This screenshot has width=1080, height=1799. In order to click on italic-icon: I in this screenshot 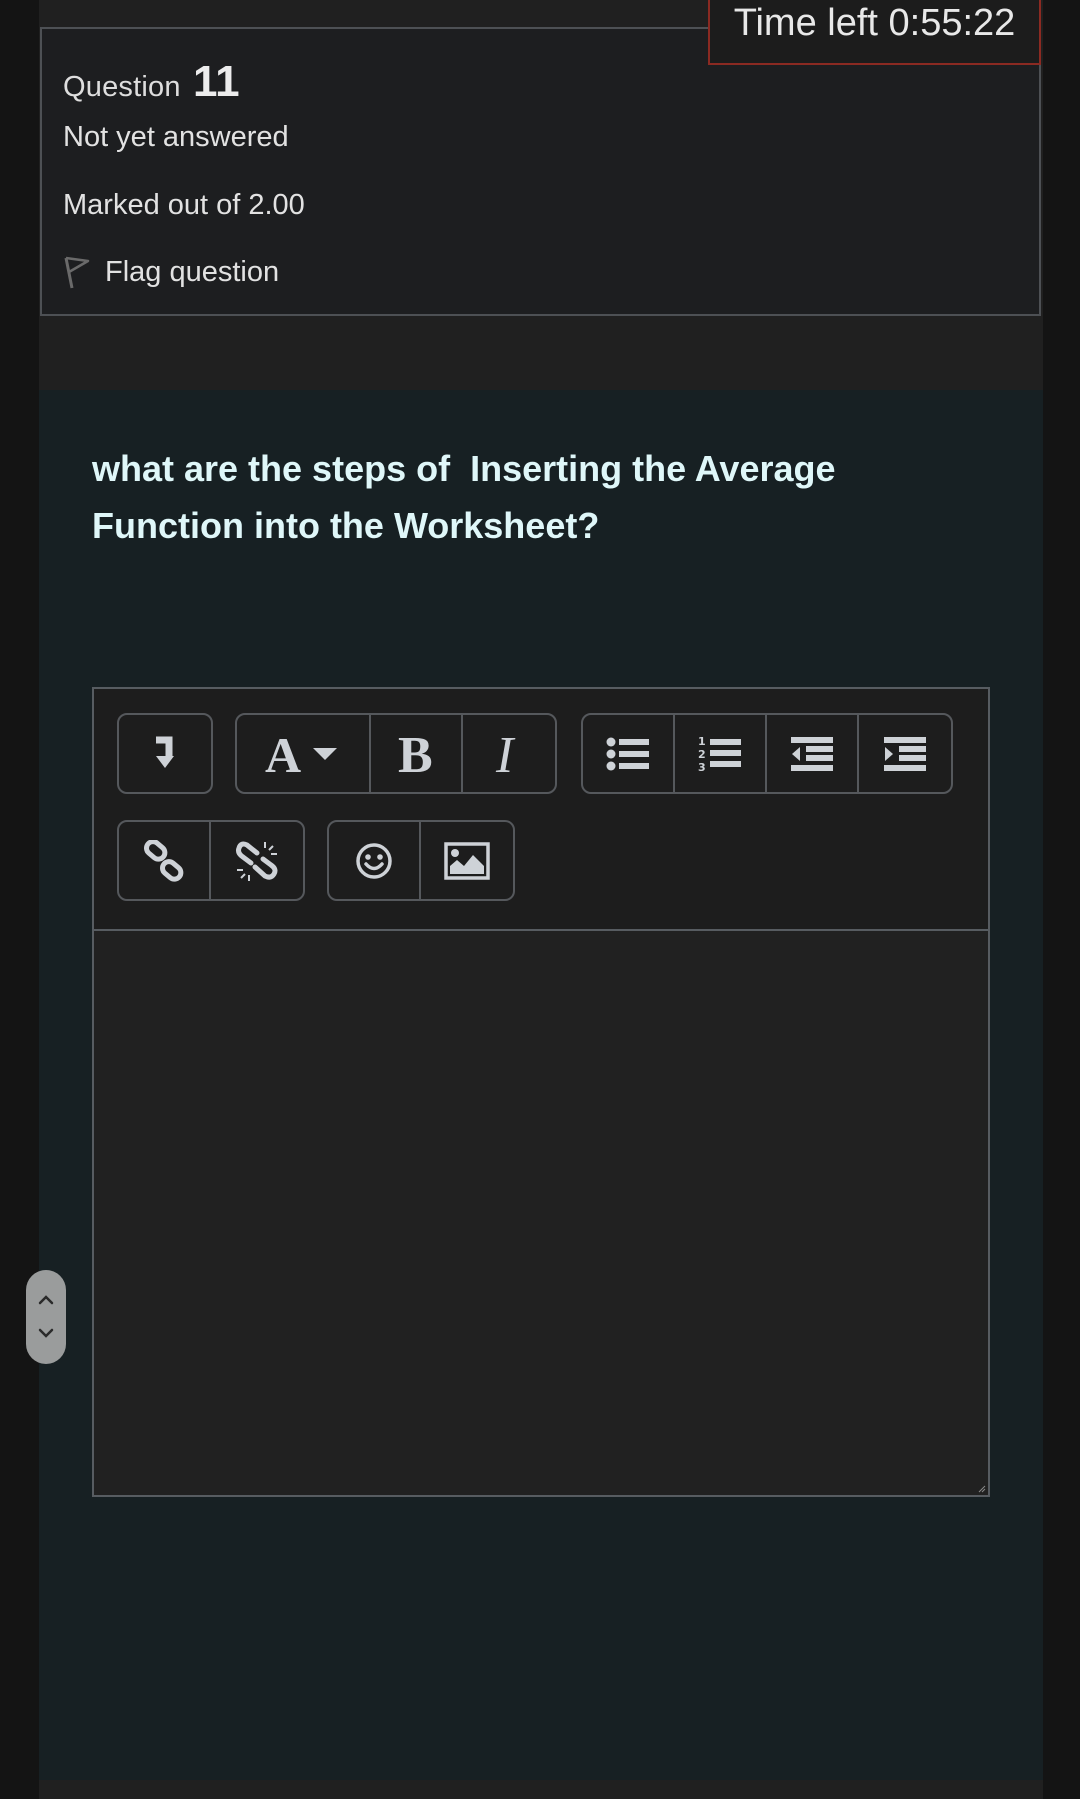, I will do `click(505, 754)`.